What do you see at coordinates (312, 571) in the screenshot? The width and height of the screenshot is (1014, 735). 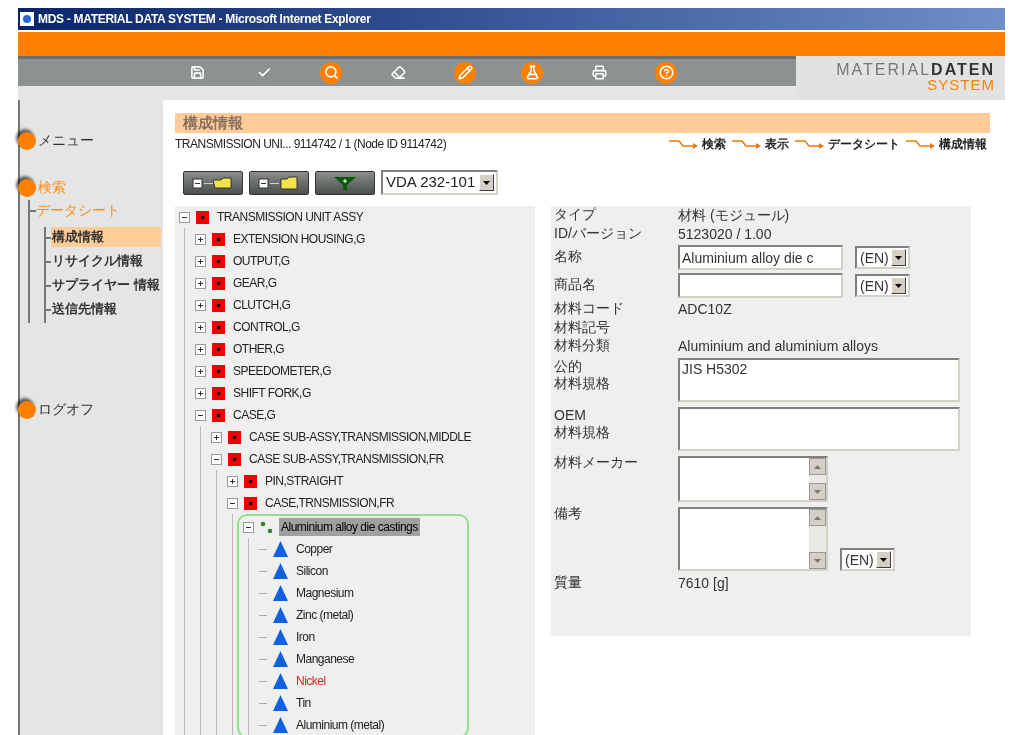 I see `tree-item: Silicon` at bounding box center [312, 571].